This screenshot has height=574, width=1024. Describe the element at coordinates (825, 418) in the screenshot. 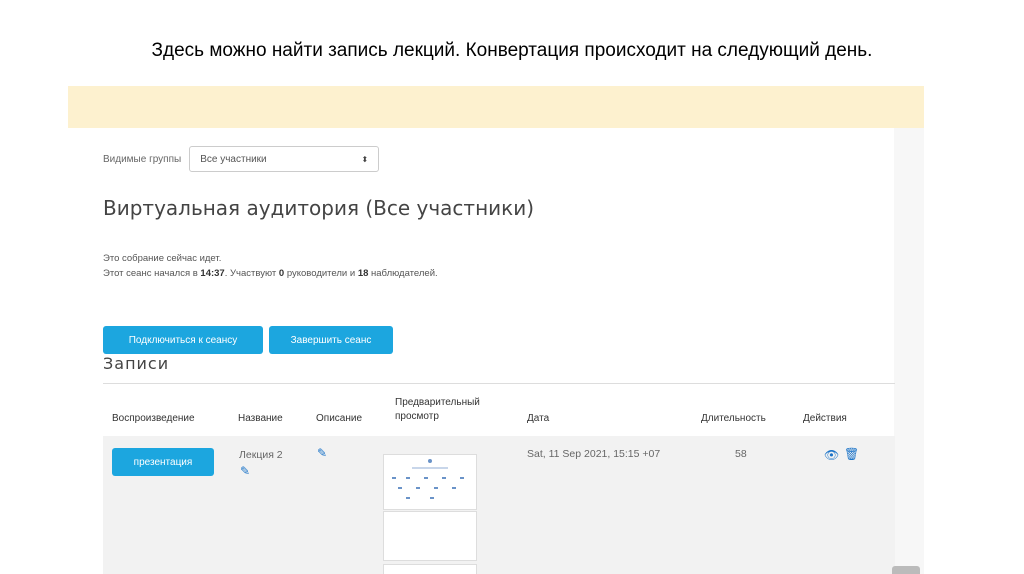

I see `col-header-actions: Действия` at that location.